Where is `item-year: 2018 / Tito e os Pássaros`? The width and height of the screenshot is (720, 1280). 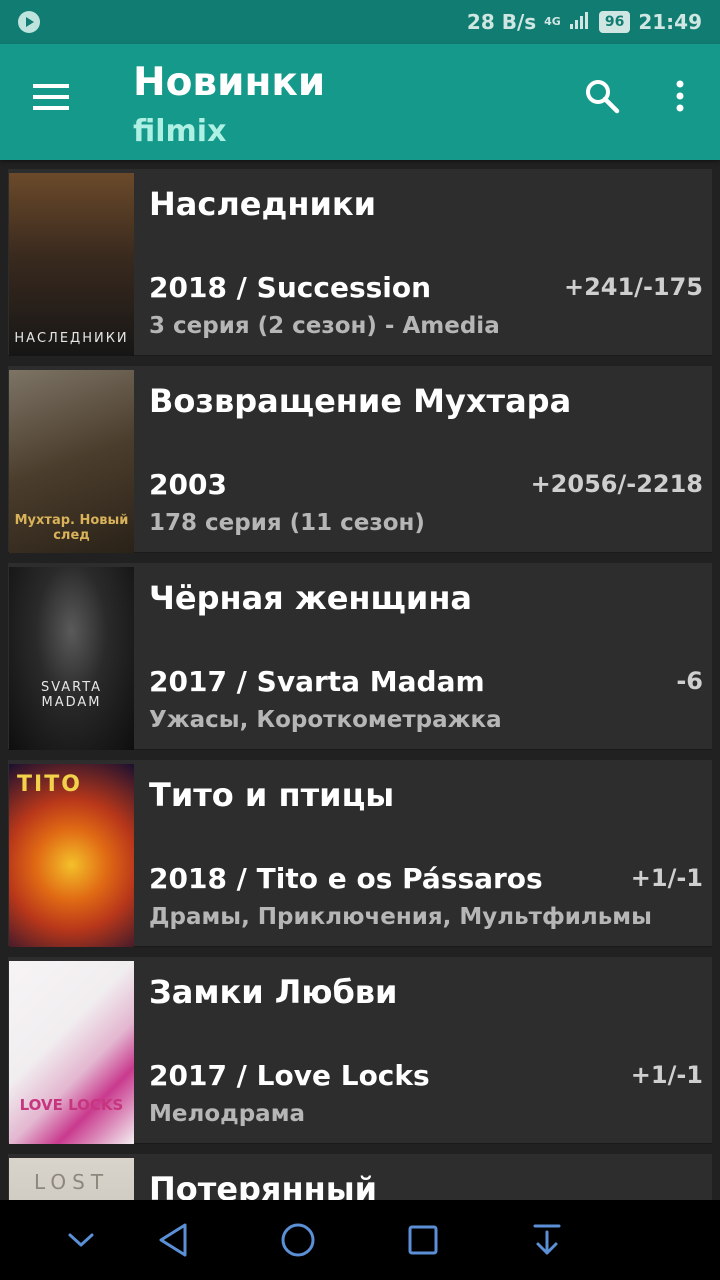
item-year: 2018 / Tito e os Pássaros is located at coordinates (346, 878).